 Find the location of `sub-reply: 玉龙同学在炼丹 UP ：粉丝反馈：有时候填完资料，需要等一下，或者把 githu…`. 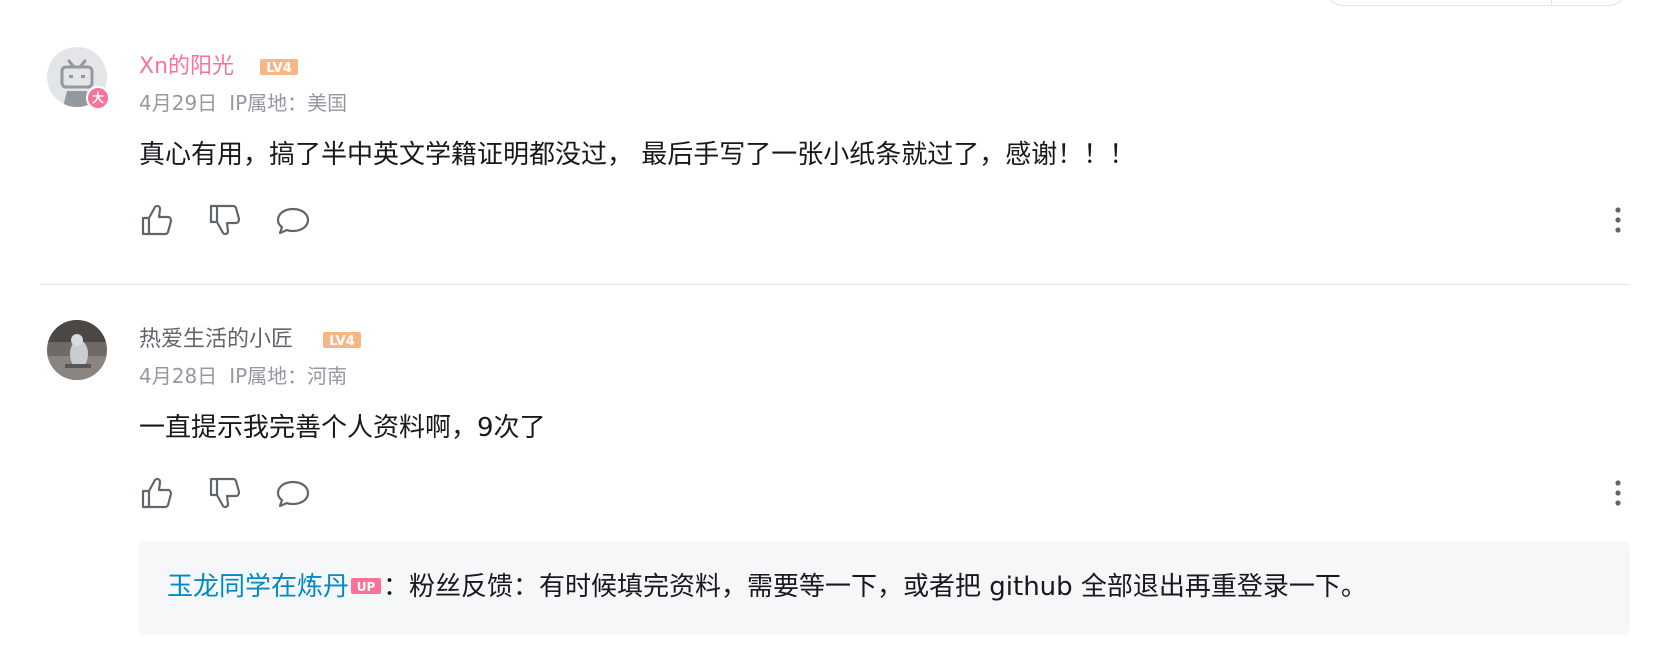

sub-reply: 玉龙同学在炼丹 UP ：粉丝反馈：有时候填完资料，需要等一下，或者把 githu… is located at coordinates (767, 587).